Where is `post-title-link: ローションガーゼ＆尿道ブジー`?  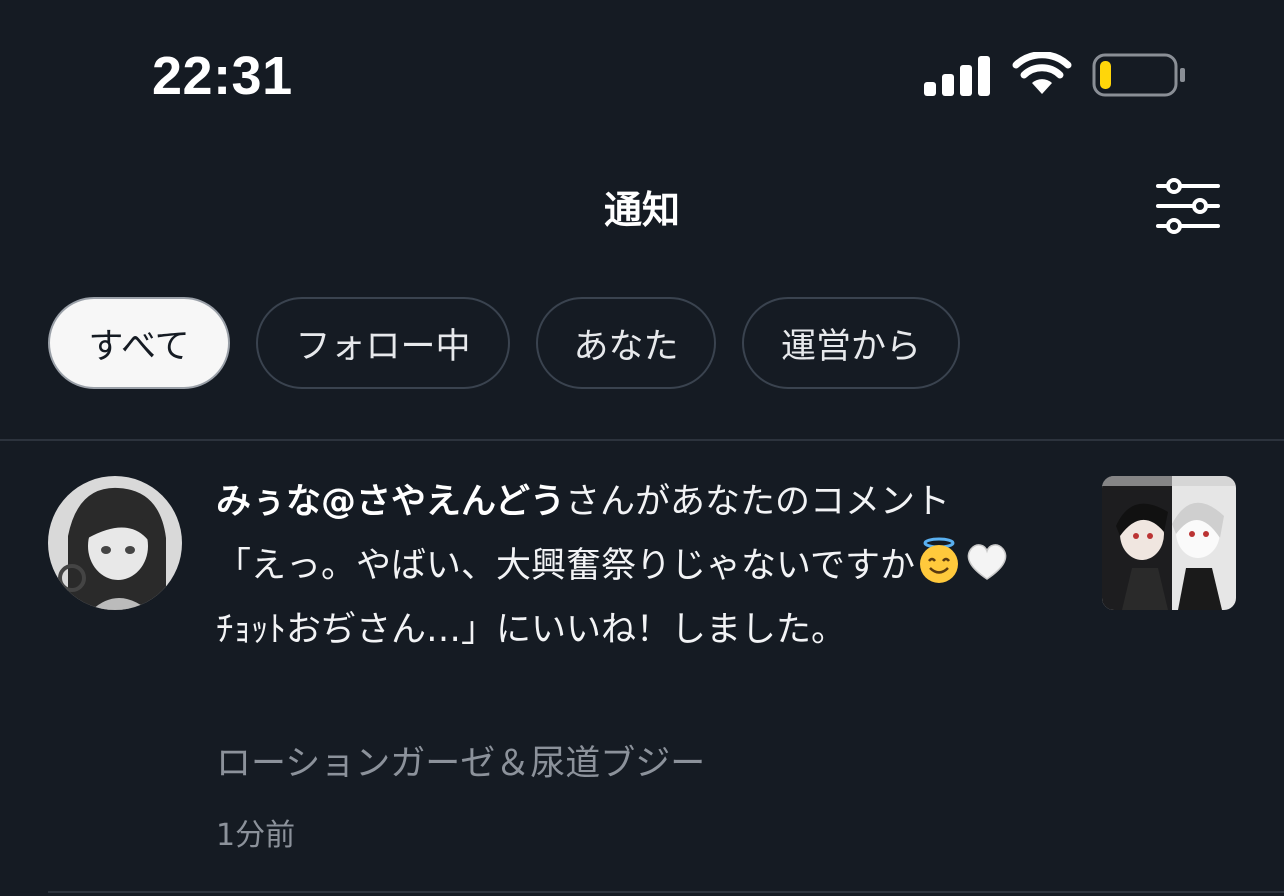
post-title-link: ローションガーゼ＆尿道ブジー is located at coordinates (460, 764).